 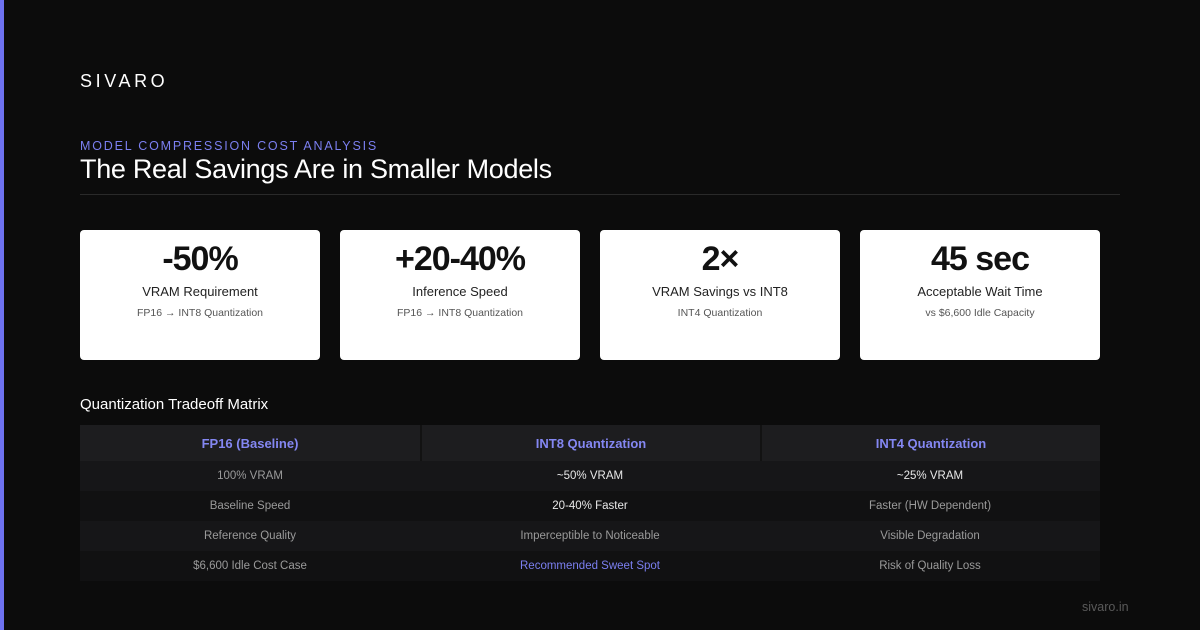 I want to click on table-cell: Visible Degradation, so click(x=930, y=536).